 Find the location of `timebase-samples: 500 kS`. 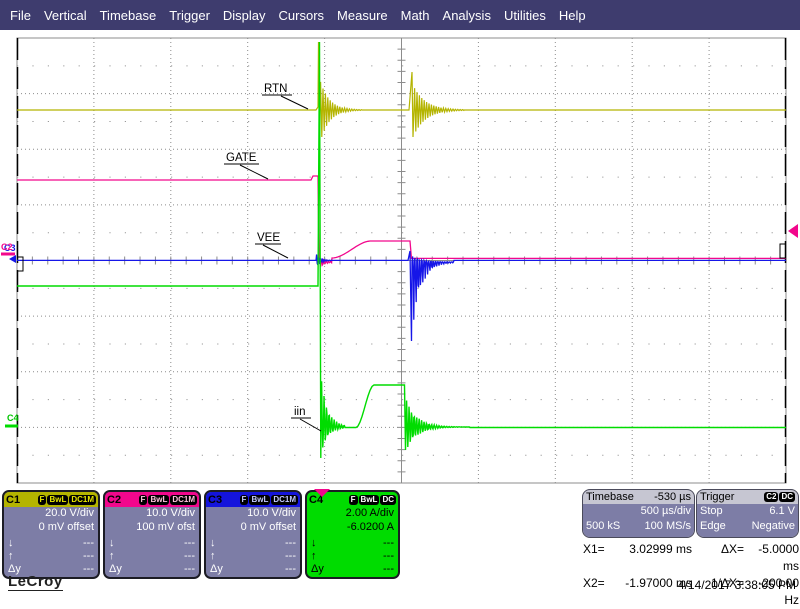

timebase-samples: 500 kS is located at coordinates (603, 526).